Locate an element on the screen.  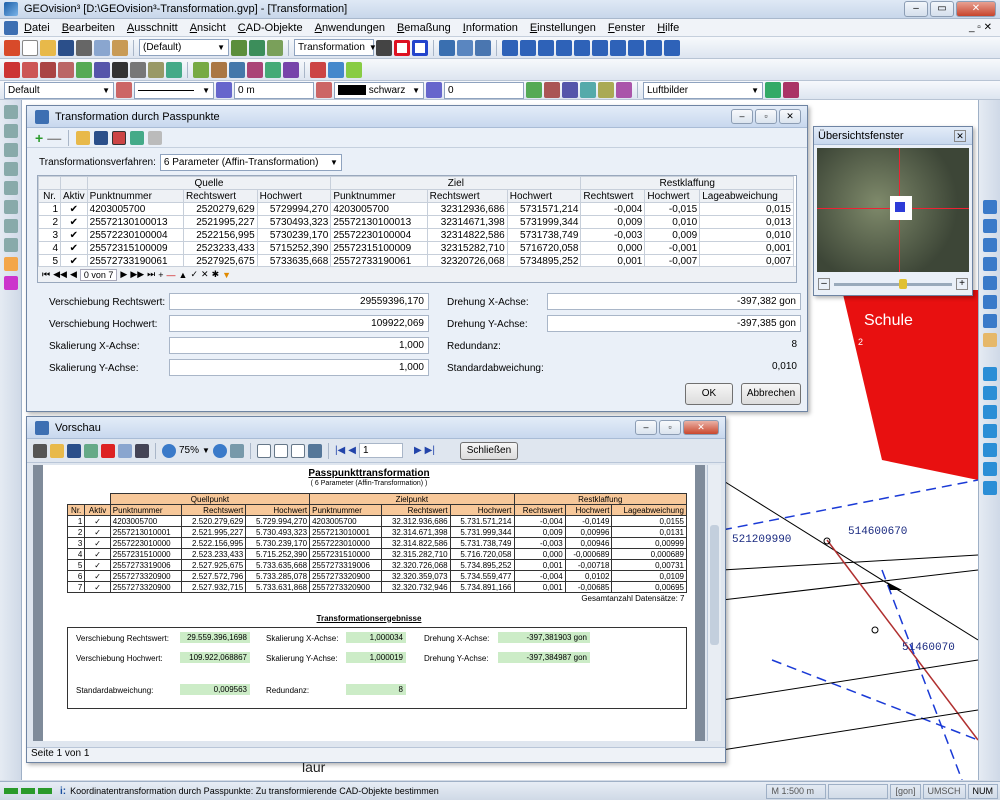
tool-icon-c is located at coordinates (570, 90).